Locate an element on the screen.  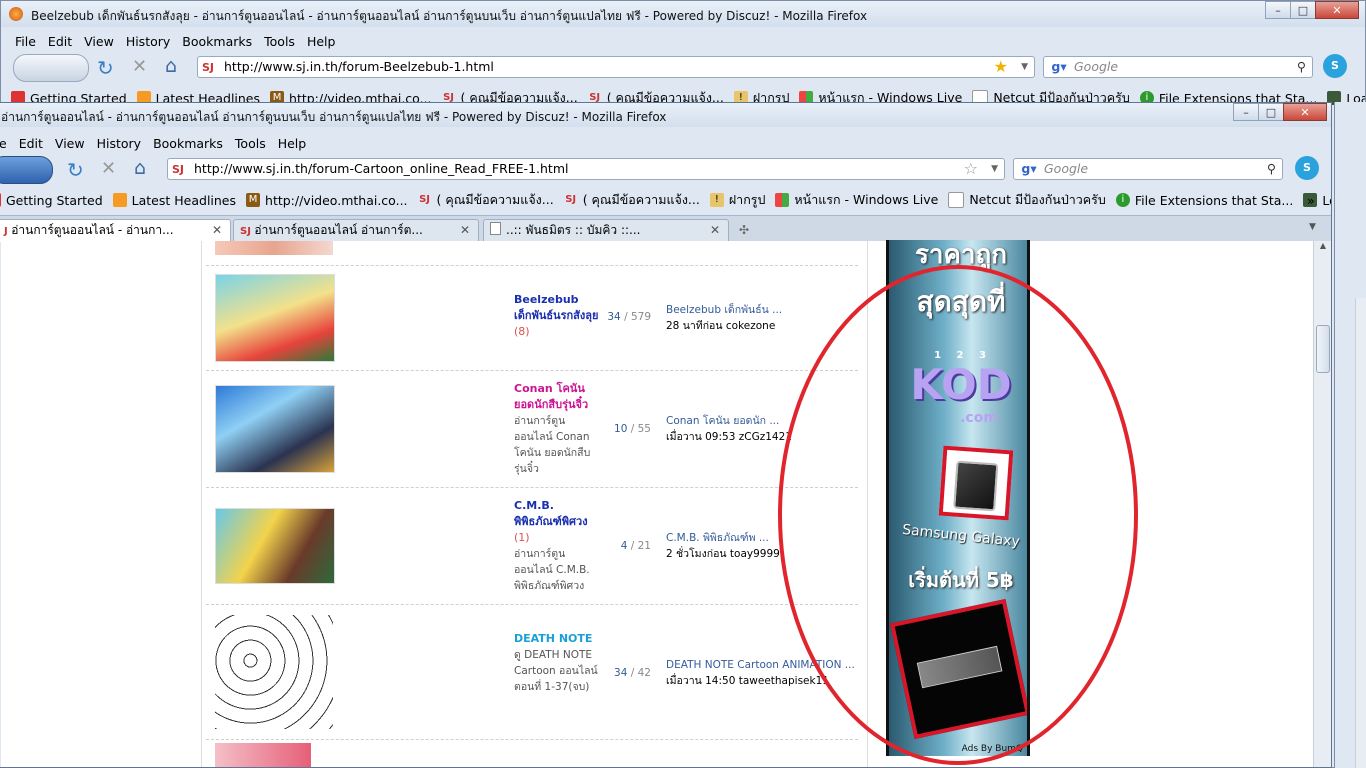
bookmark-star-icon: ☆ is located at coordinates (971, 169).